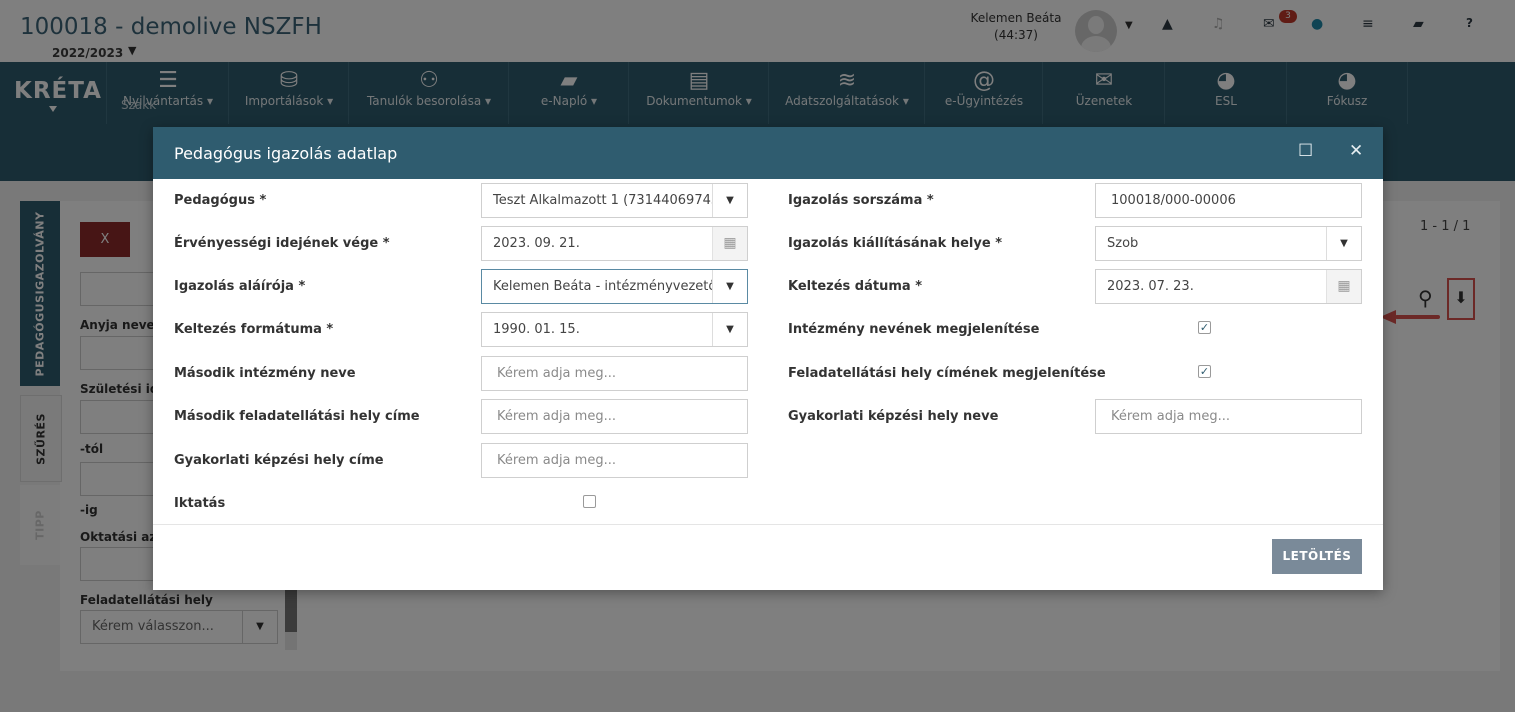  I want to click on field-label: Intézmény nevének megjelenítése, so click(914, 329).